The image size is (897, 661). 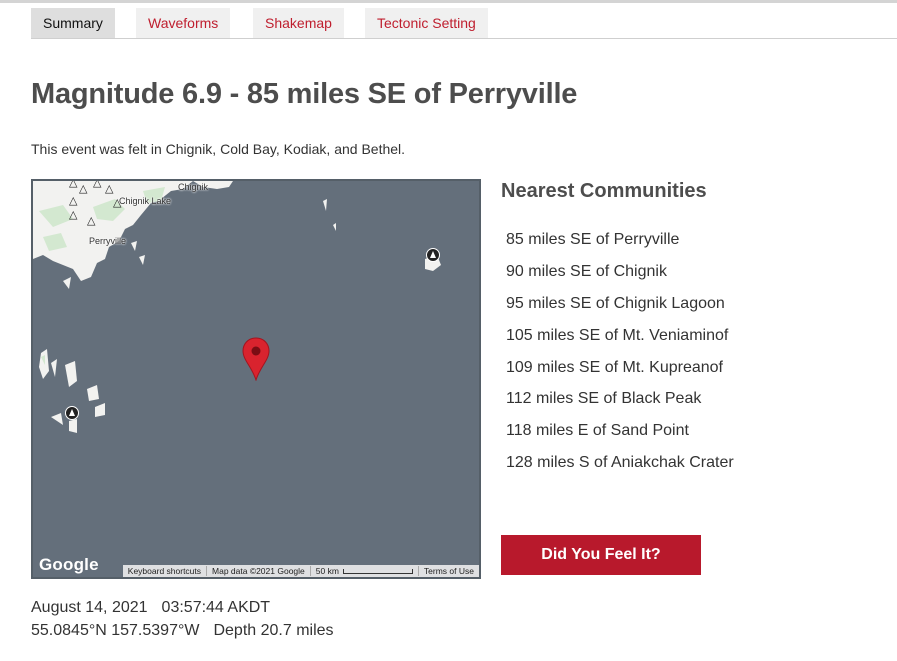 What do you see at coordinates (216, 607) in the screenshot?
I see `event-time: 03:57:44 AKDT` at bounding box center [216, 607].